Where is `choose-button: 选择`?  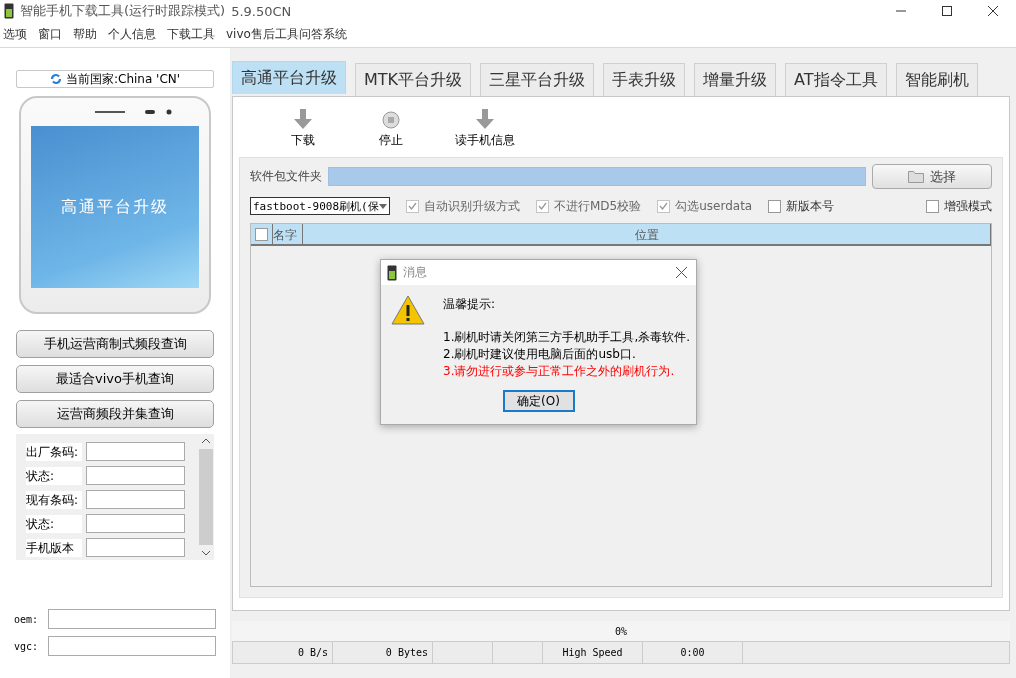 choose-button: 选择 is located at coordinates (932, 176).